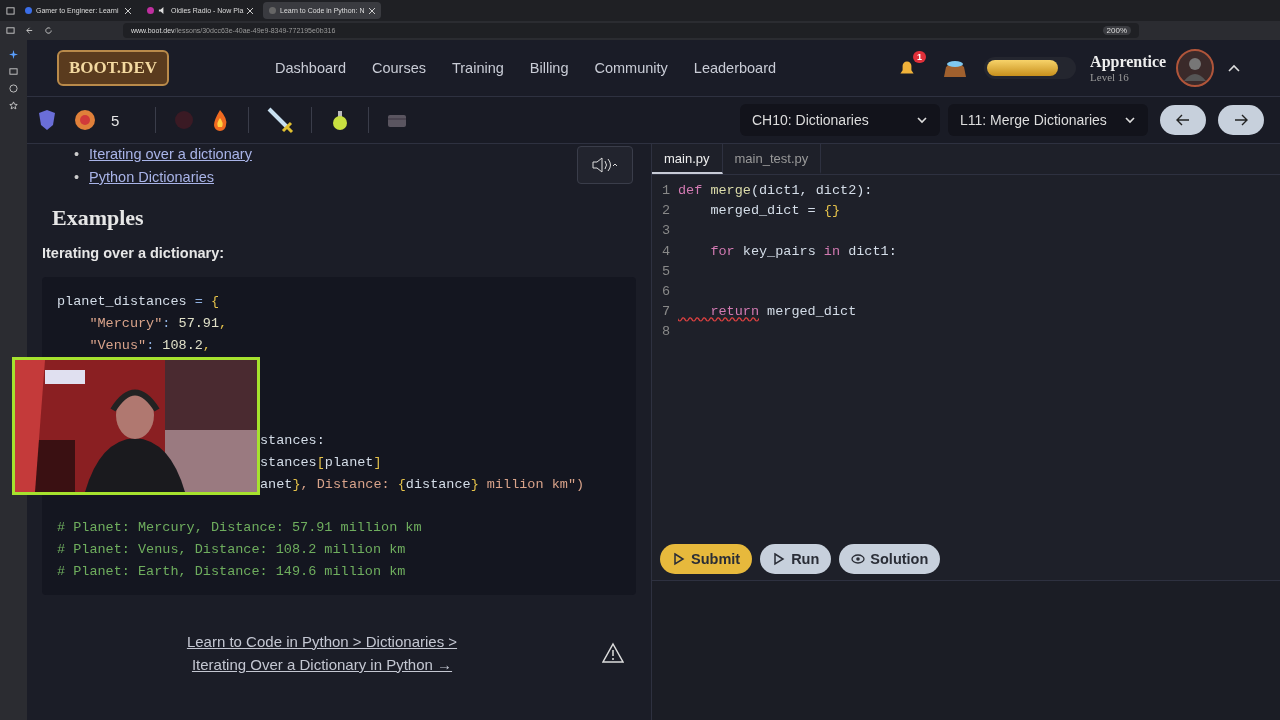  I want to click on line-number: 5, so click(665, 271).